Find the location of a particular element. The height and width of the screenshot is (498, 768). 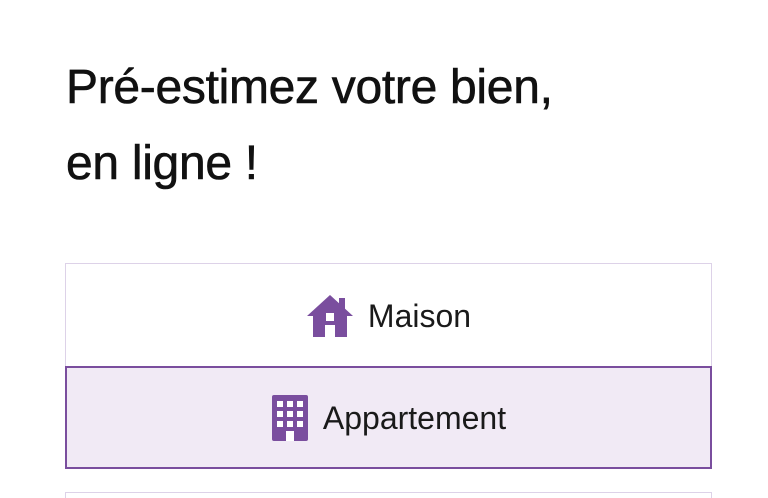

building-icon is located at coordinates (290, 418).